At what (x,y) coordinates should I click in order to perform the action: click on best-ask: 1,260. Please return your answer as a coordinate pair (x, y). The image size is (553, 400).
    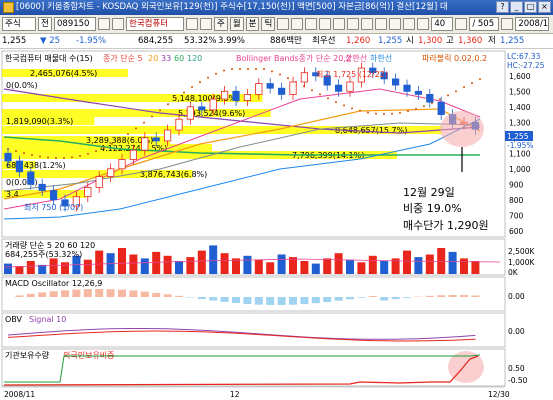
    Looking at the image, I should click on (358, 41).